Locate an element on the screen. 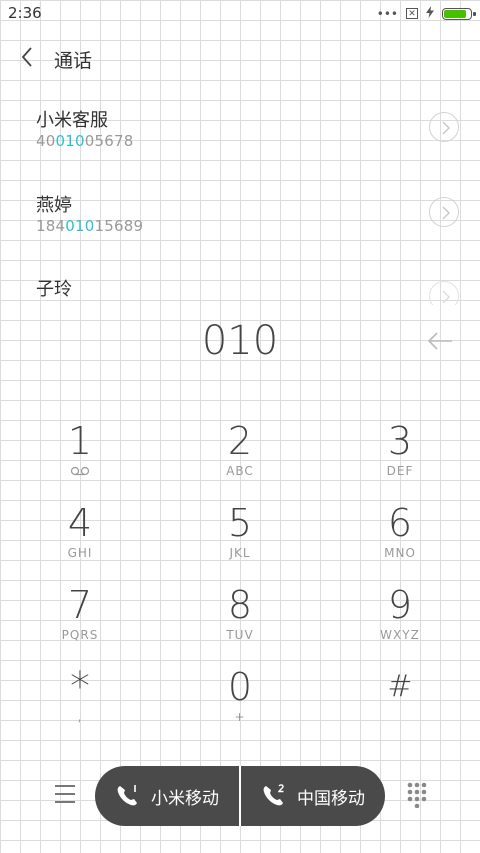  contact-number: 18401015689 is located at coordinates (90, 226).